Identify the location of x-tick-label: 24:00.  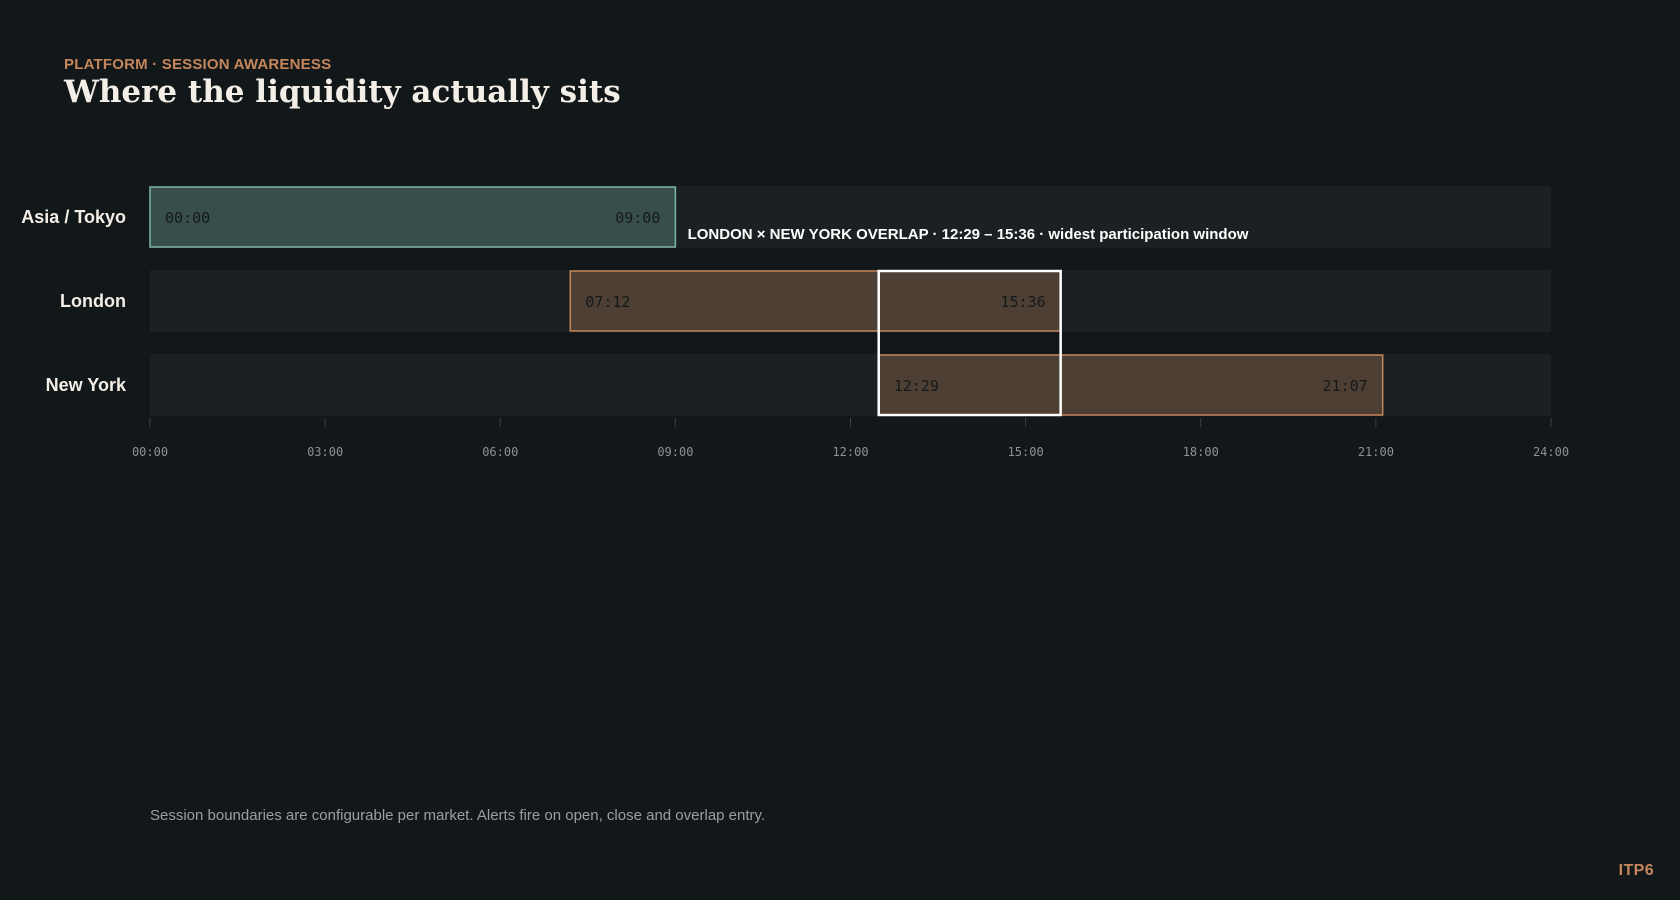
(1551, 452).